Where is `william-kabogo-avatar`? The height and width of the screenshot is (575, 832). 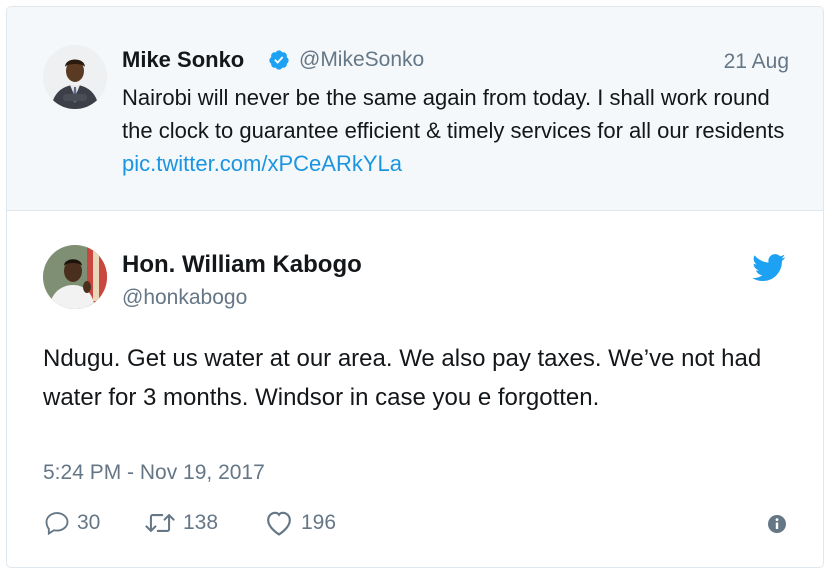
william-kabogo-avatar is located at coordinates (75, 277).